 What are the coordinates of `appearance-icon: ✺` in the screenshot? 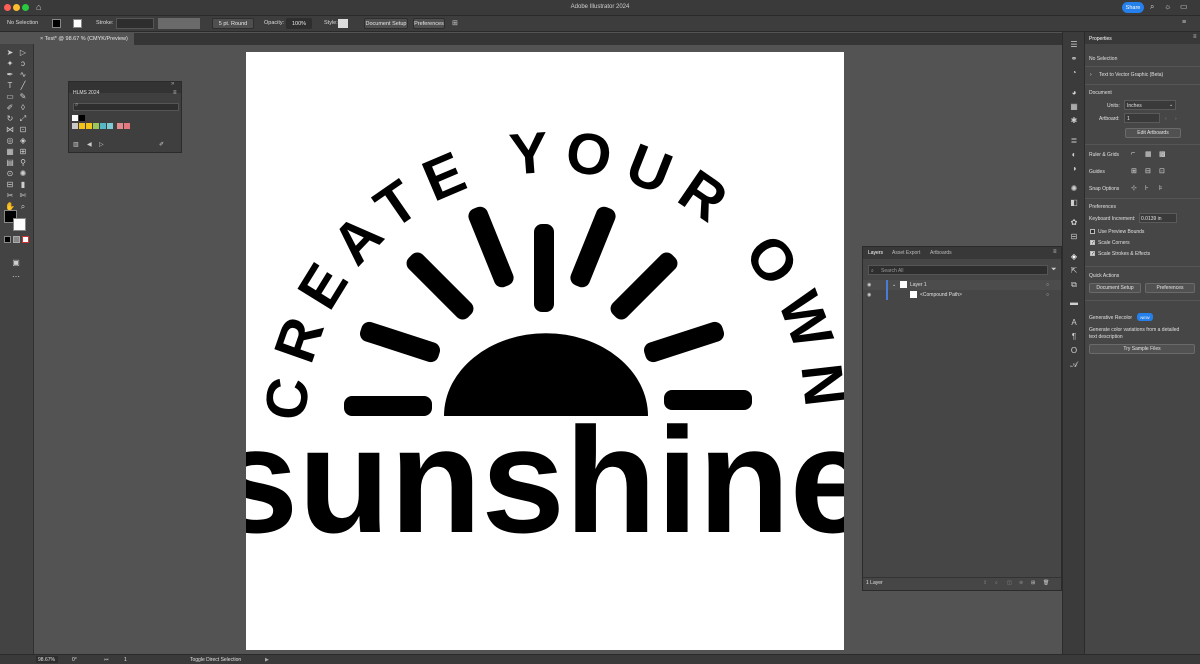 It's located at (1074, 189).